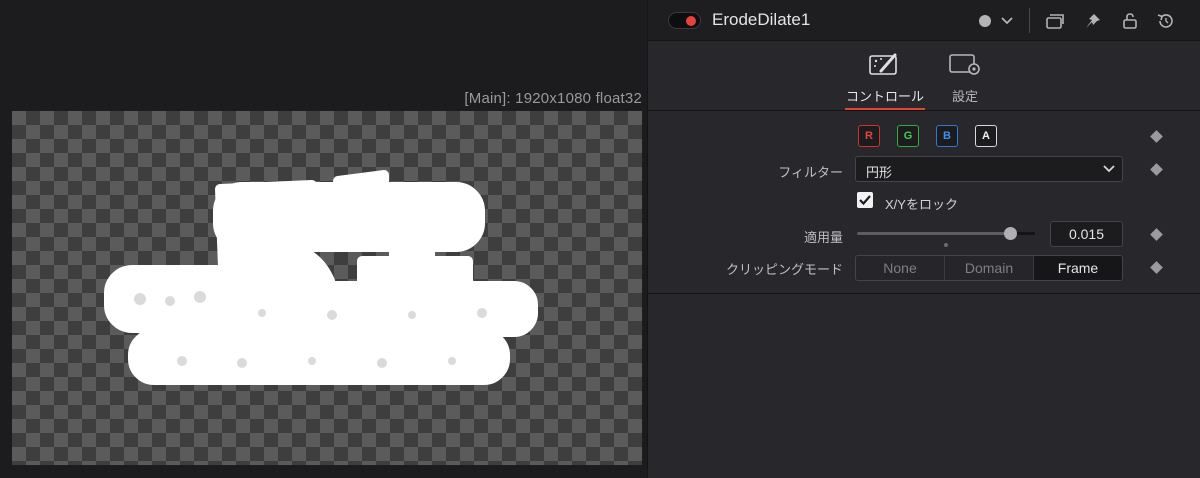 Image resolution: width=1200 pixels, height=478 pixels. I want to click on active-tab-indicator, so click(885, 109).